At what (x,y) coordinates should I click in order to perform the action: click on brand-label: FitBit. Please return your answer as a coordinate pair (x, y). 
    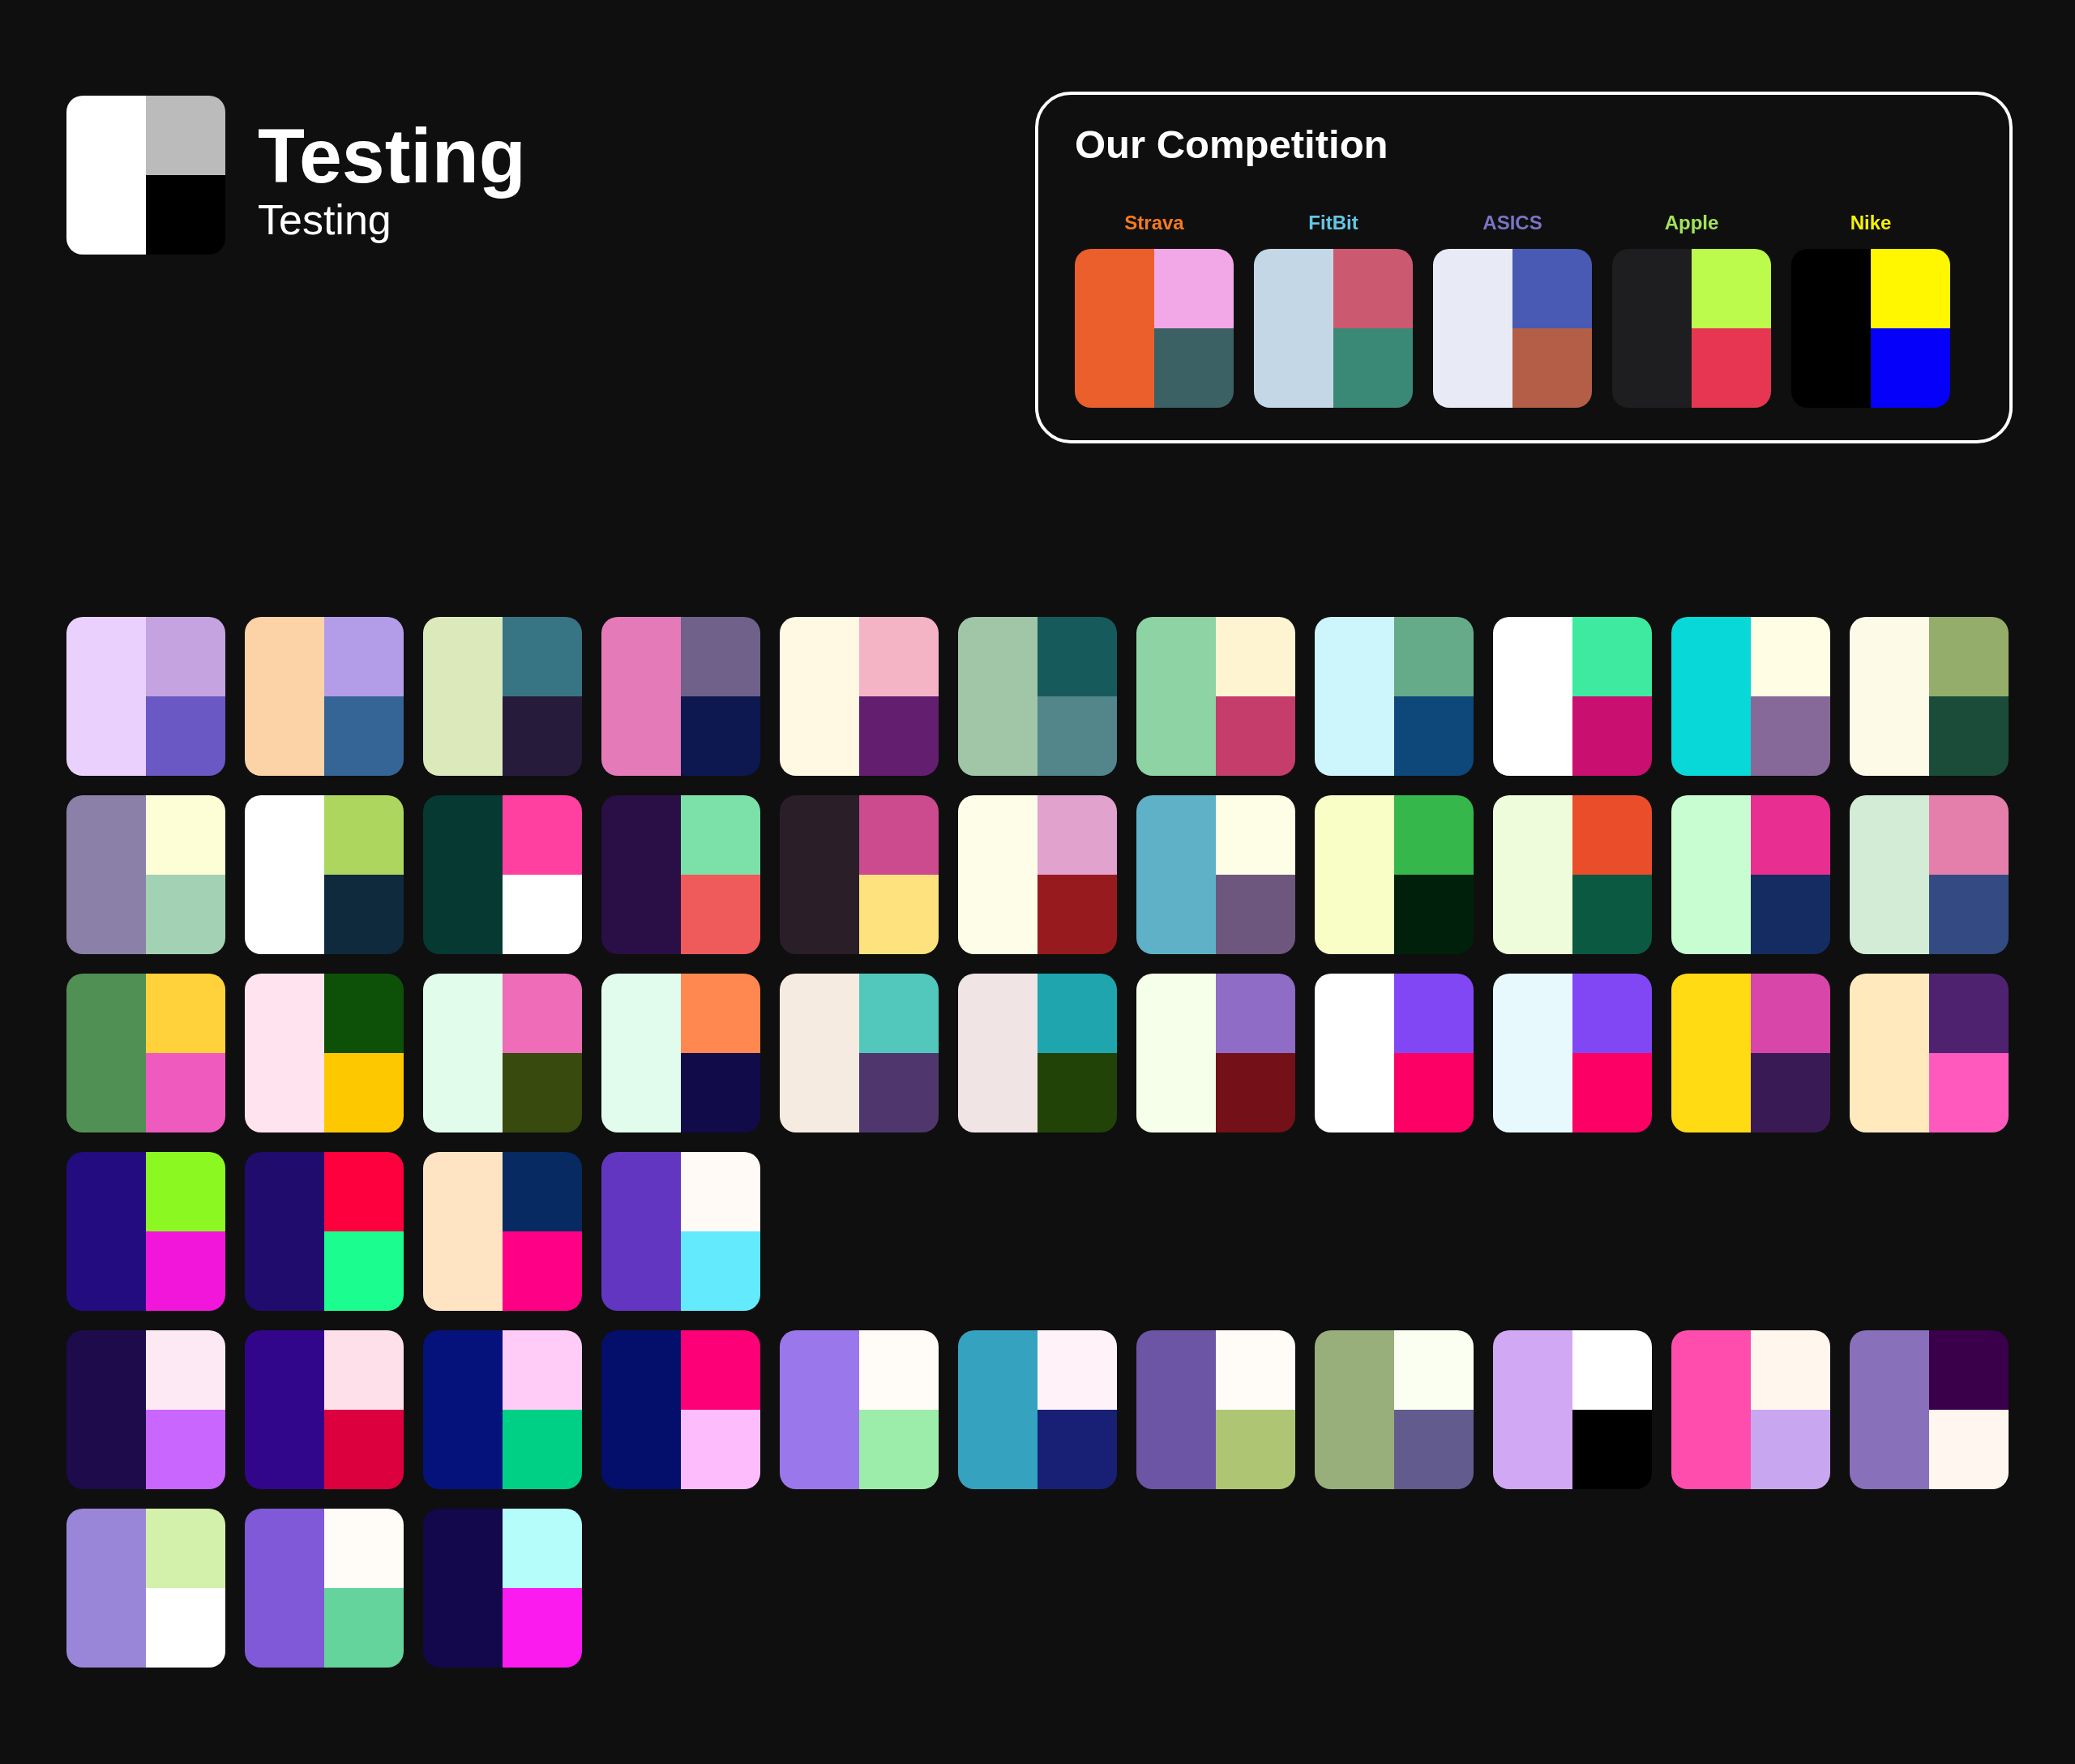
    Looking at the image, I should click on (1333, 223).